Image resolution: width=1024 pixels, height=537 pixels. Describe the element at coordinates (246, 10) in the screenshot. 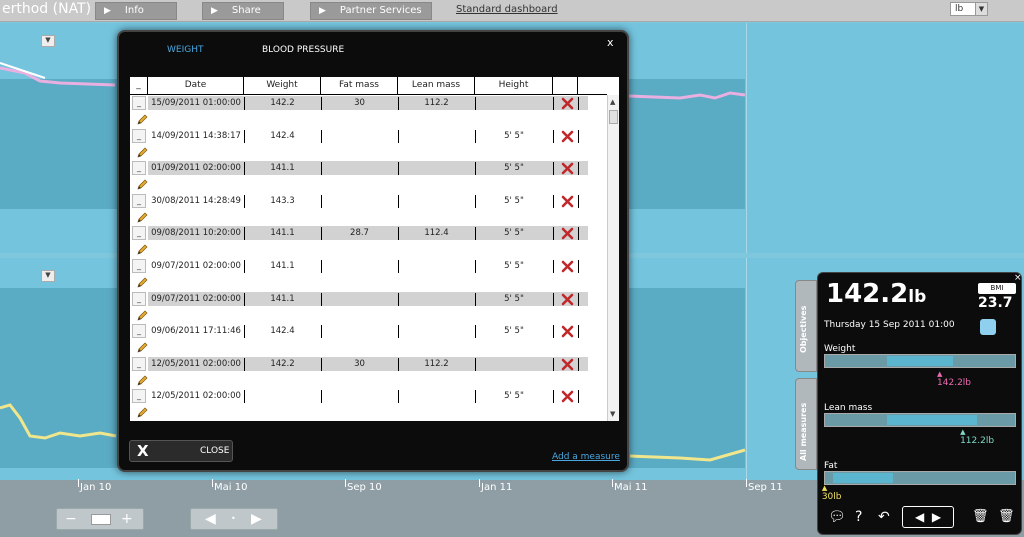

I see `share-label: Share` at that location.